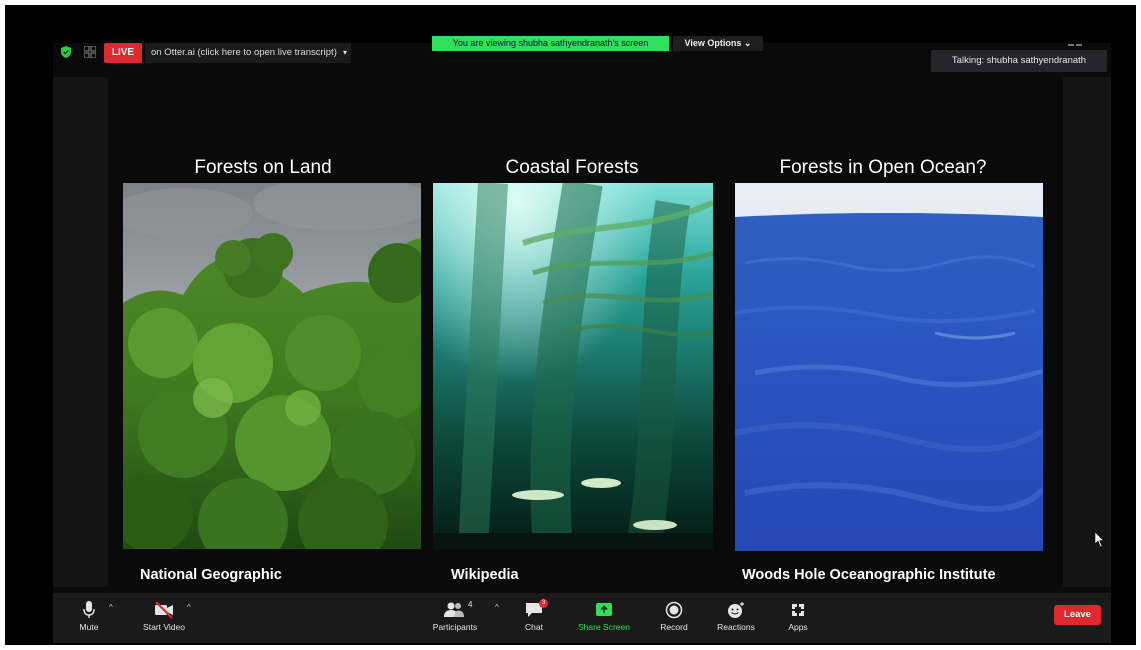  I want to click on view-options-button: View Options ⌄, so click(718, 43).